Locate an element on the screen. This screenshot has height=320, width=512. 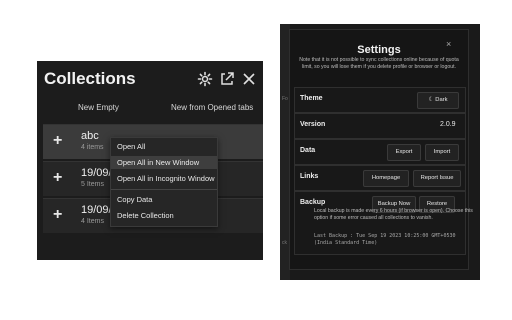
close-icon is located at coordinates (249, 79).